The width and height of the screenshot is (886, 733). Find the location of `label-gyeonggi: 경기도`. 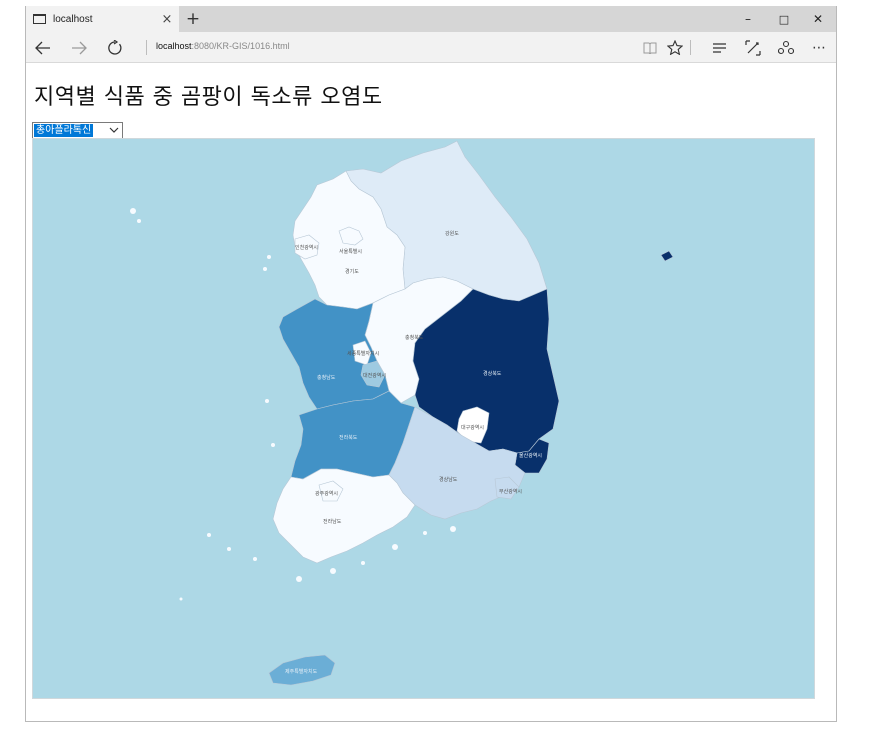

label-gyeonggi: 경기도 is located at coordinates (352, 271).